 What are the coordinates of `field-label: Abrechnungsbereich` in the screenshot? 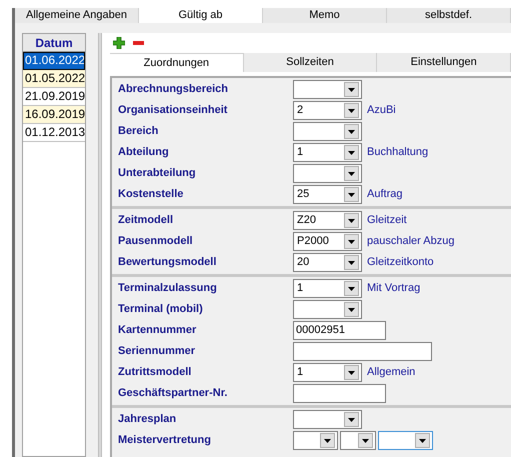 It's located at (173, 90).